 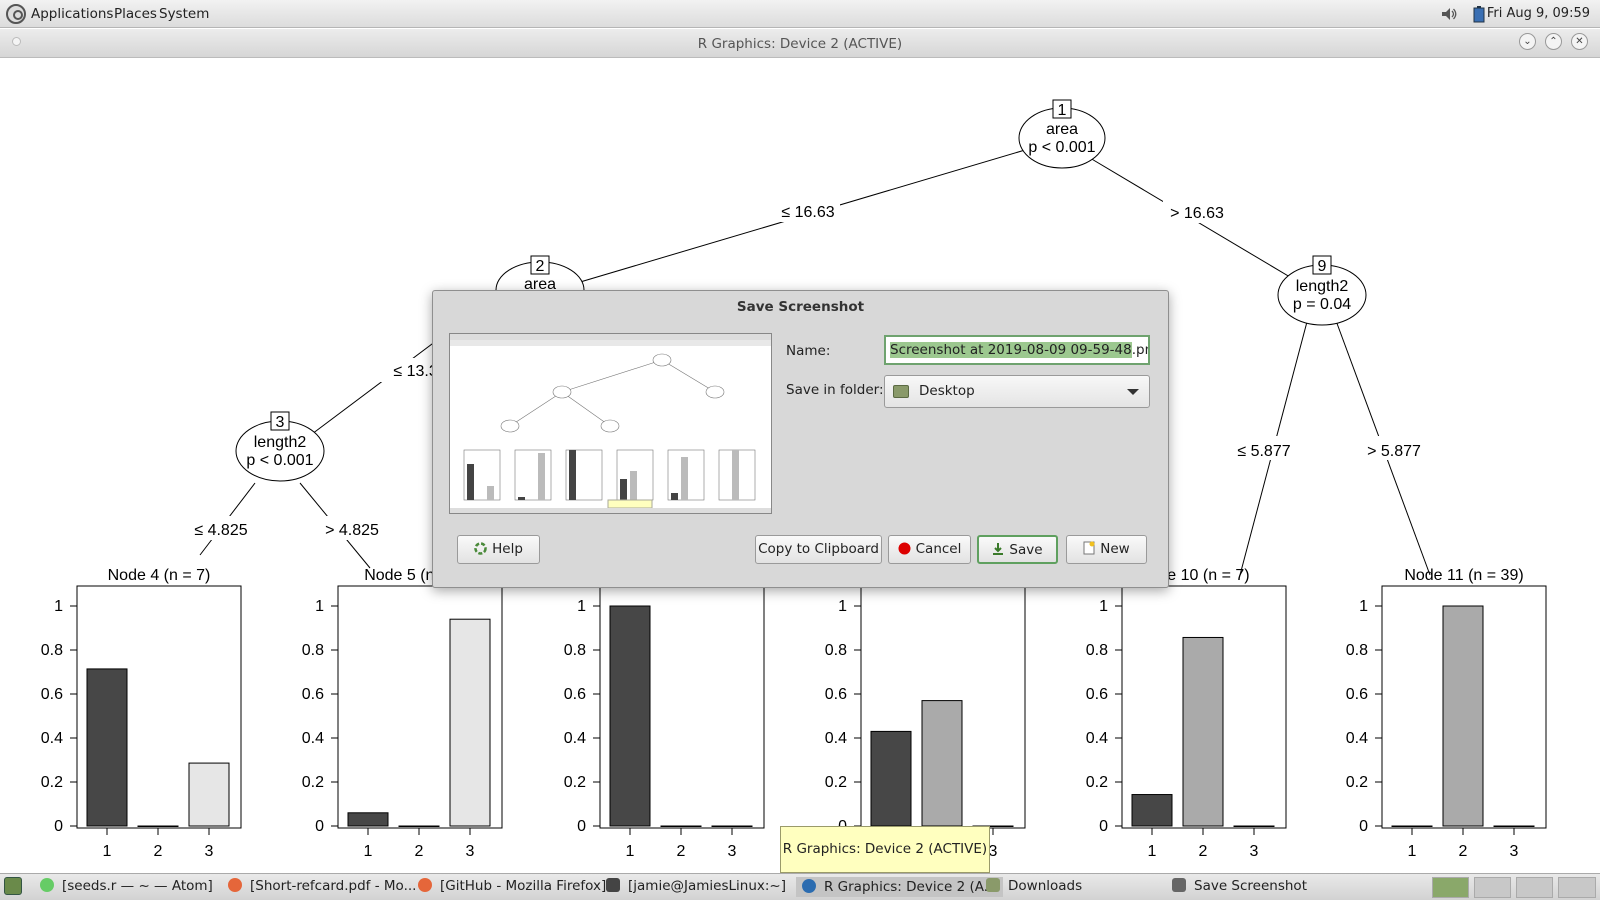 What do you see at coordinates (72, 14) in the screenshot?
I see `menu-applications: Applications` at bounding box center [72, 14].